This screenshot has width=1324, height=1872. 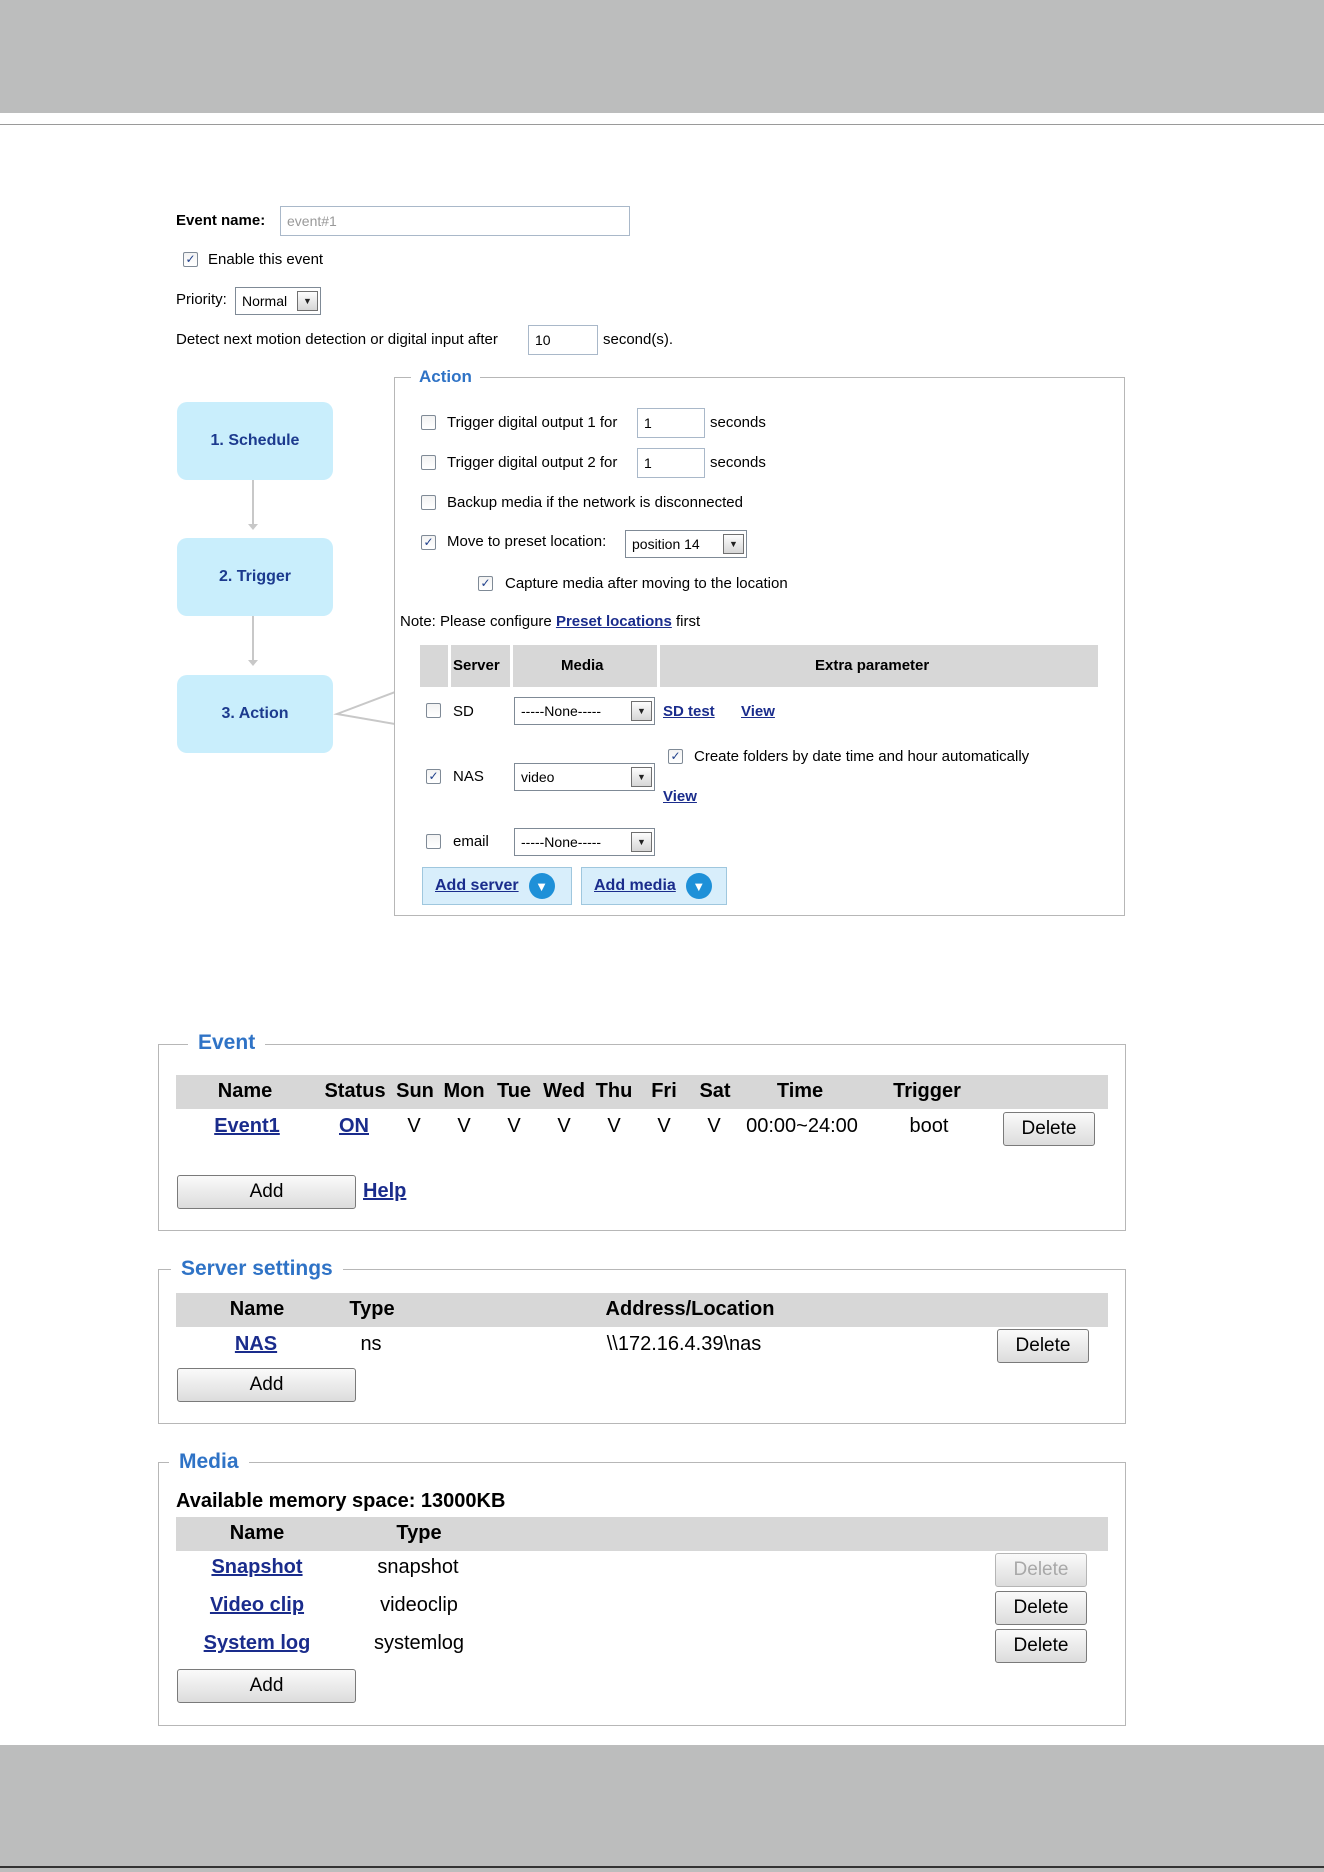 I want to click on sd-view-link: View, so click(x=758, y=711).